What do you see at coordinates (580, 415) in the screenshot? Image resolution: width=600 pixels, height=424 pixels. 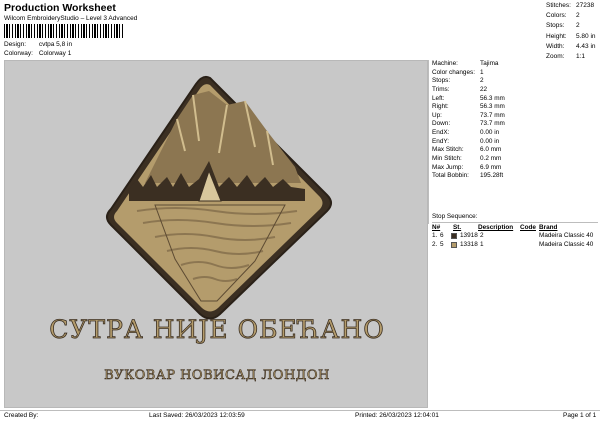 I see `footer-page: Page 1 of 1` at bounding box center [580, 415].